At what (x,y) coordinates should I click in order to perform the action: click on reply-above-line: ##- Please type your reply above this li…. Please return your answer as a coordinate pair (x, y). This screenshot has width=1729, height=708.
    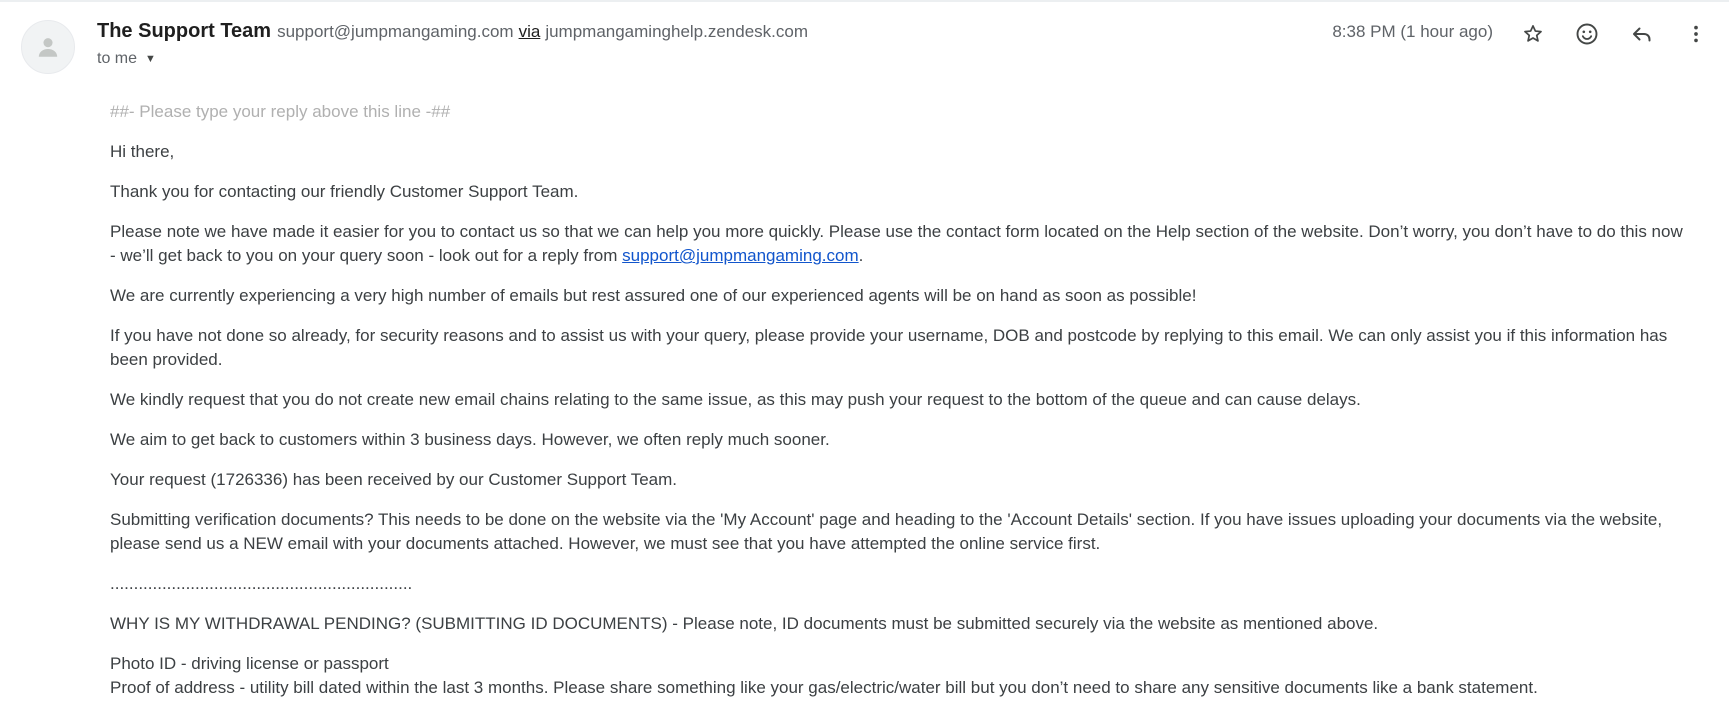
    Looking at the image, I should click on (280, 111).